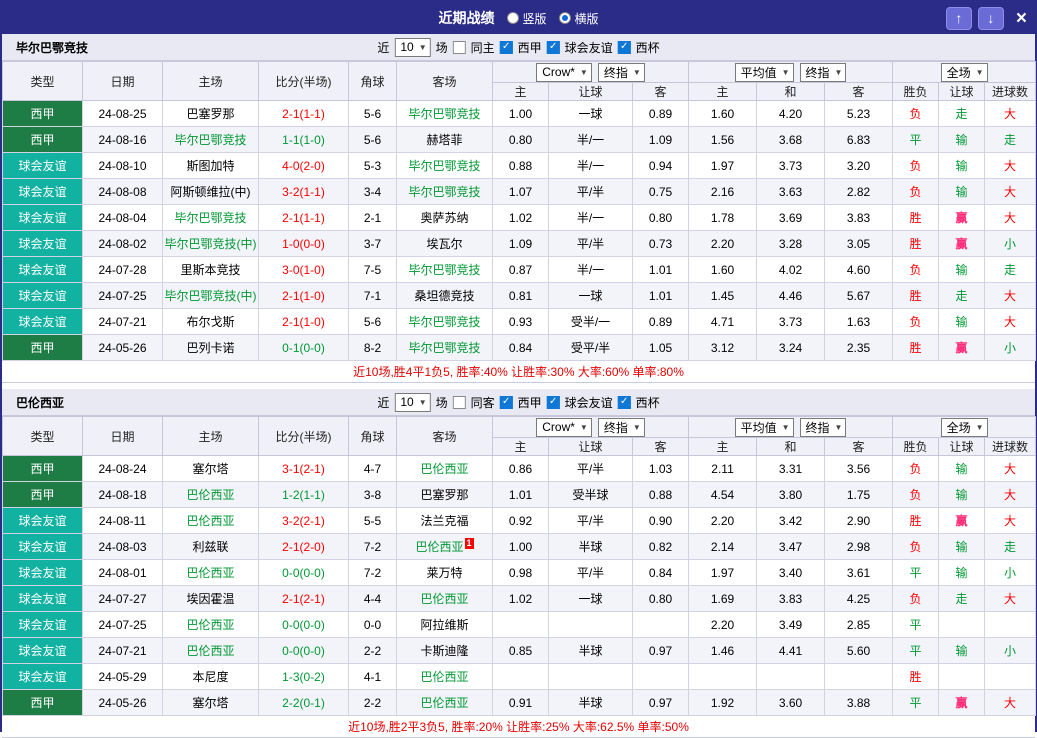 This screenshot has height=738, width=1037. I want to click on cell-odds-home: 0.93, so click(520, 321).